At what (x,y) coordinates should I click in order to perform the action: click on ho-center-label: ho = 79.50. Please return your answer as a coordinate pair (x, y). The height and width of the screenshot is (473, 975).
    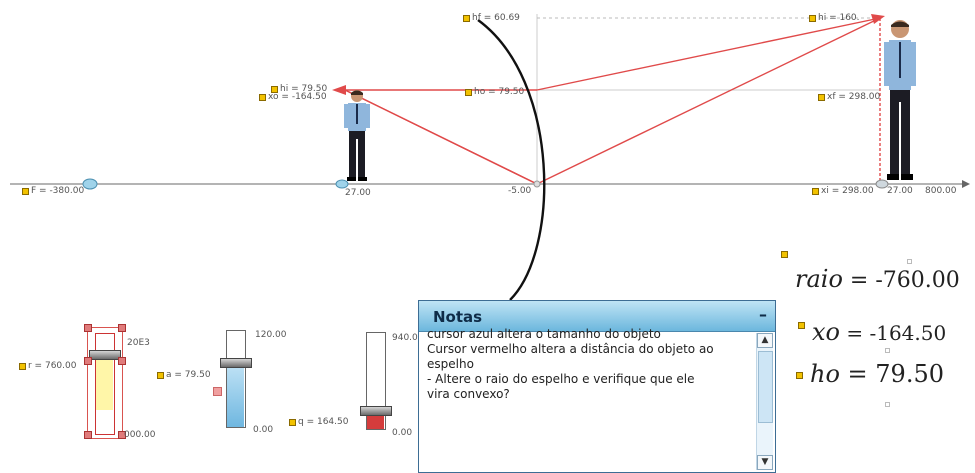
    Looking at the image, I should click on (499, 92).